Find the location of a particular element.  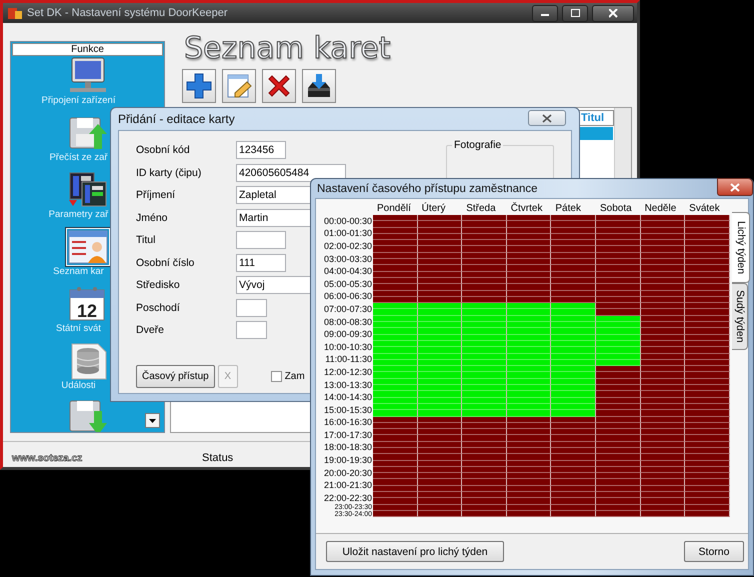

time-access-button: Časový přístup is located at coordinates (175, 376).